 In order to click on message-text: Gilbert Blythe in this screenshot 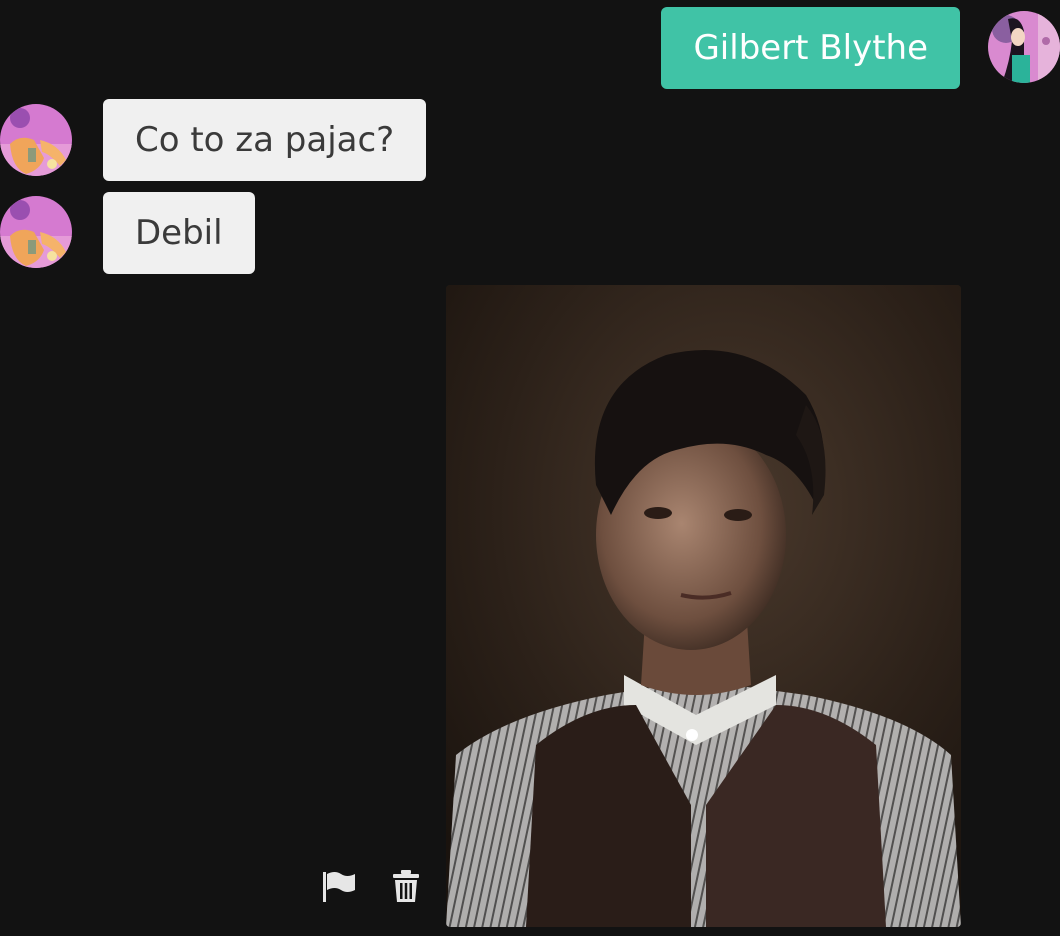, I will do `click(810, 48)`.